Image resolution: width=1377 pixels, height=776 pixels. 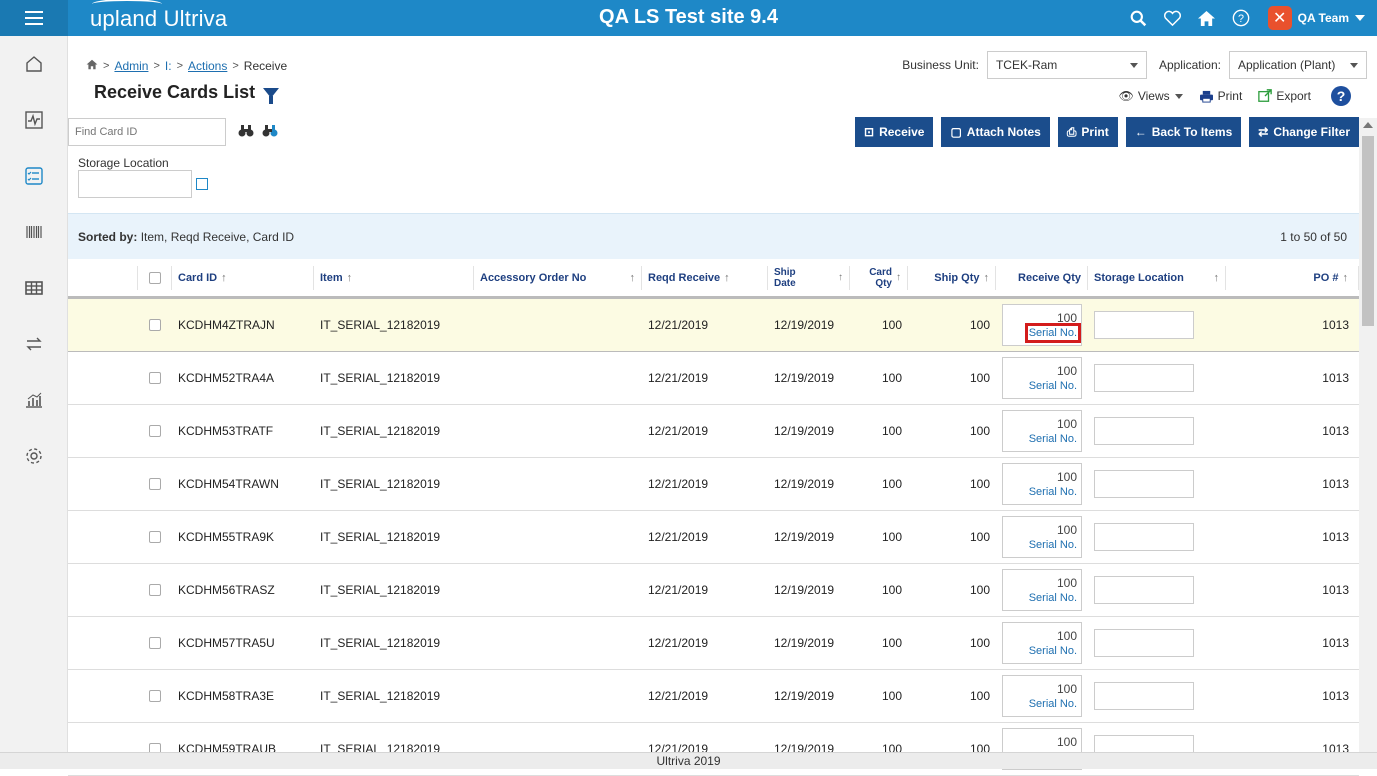 What do you see at coordinates (894, 132) in the screenshot?
I see `receive-button: ⊡ Receive` at bounding box center [894, 132].